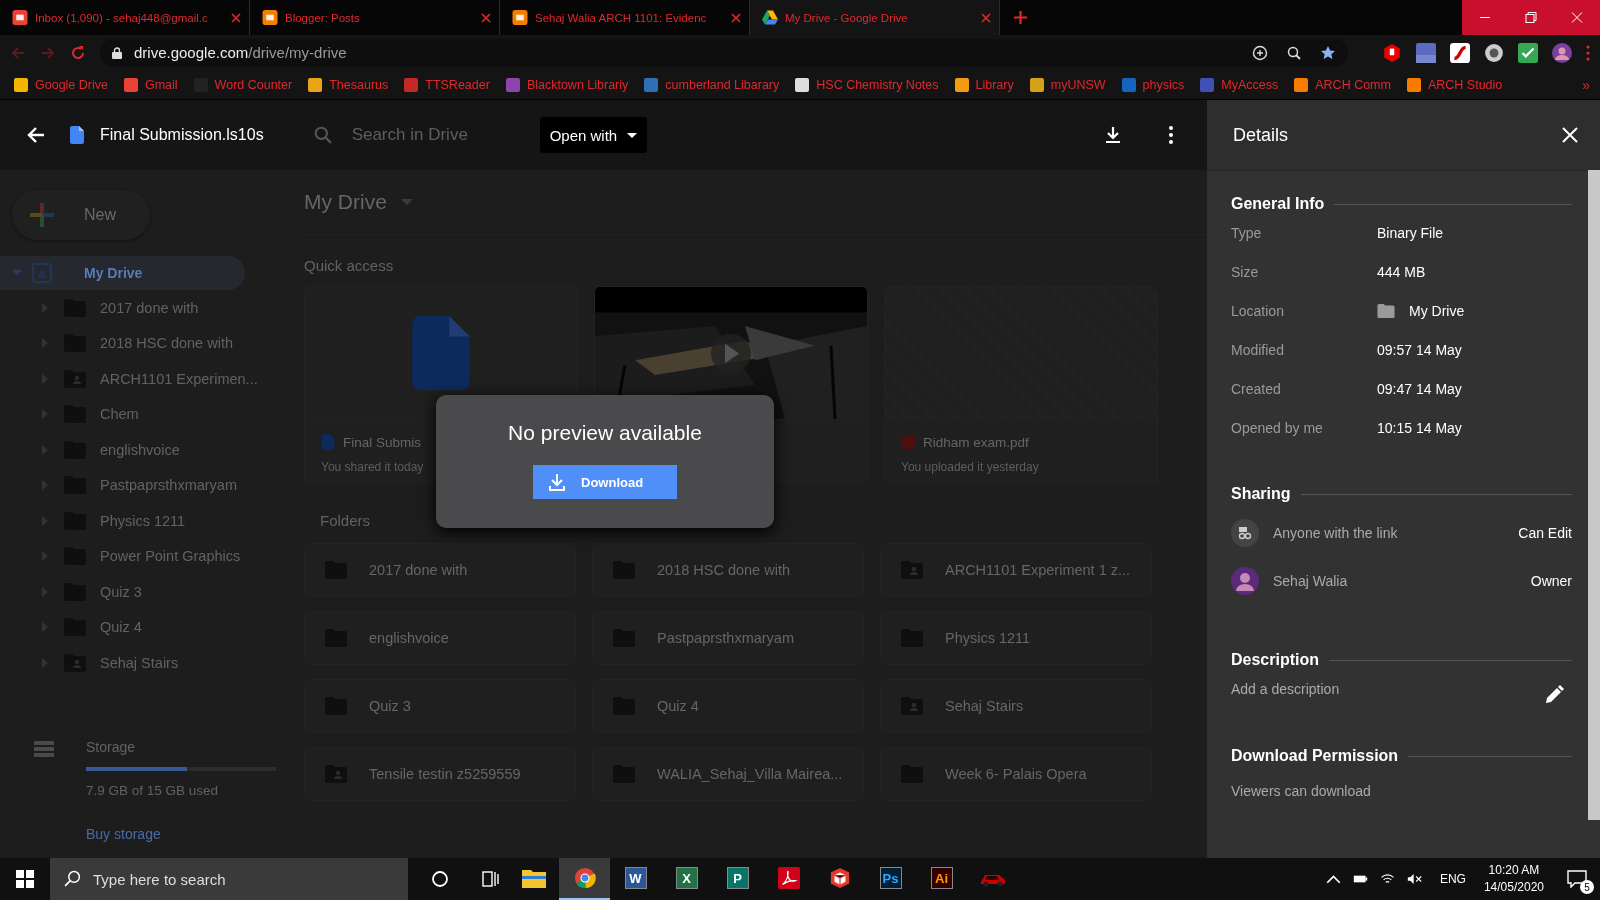 The height and width of the screenshot is (900, 1600). What do you see at coordinates (1239, 84) in the screenshot?
I see `bookmark-link: MyAccess` at bounding box center [1239, 84].